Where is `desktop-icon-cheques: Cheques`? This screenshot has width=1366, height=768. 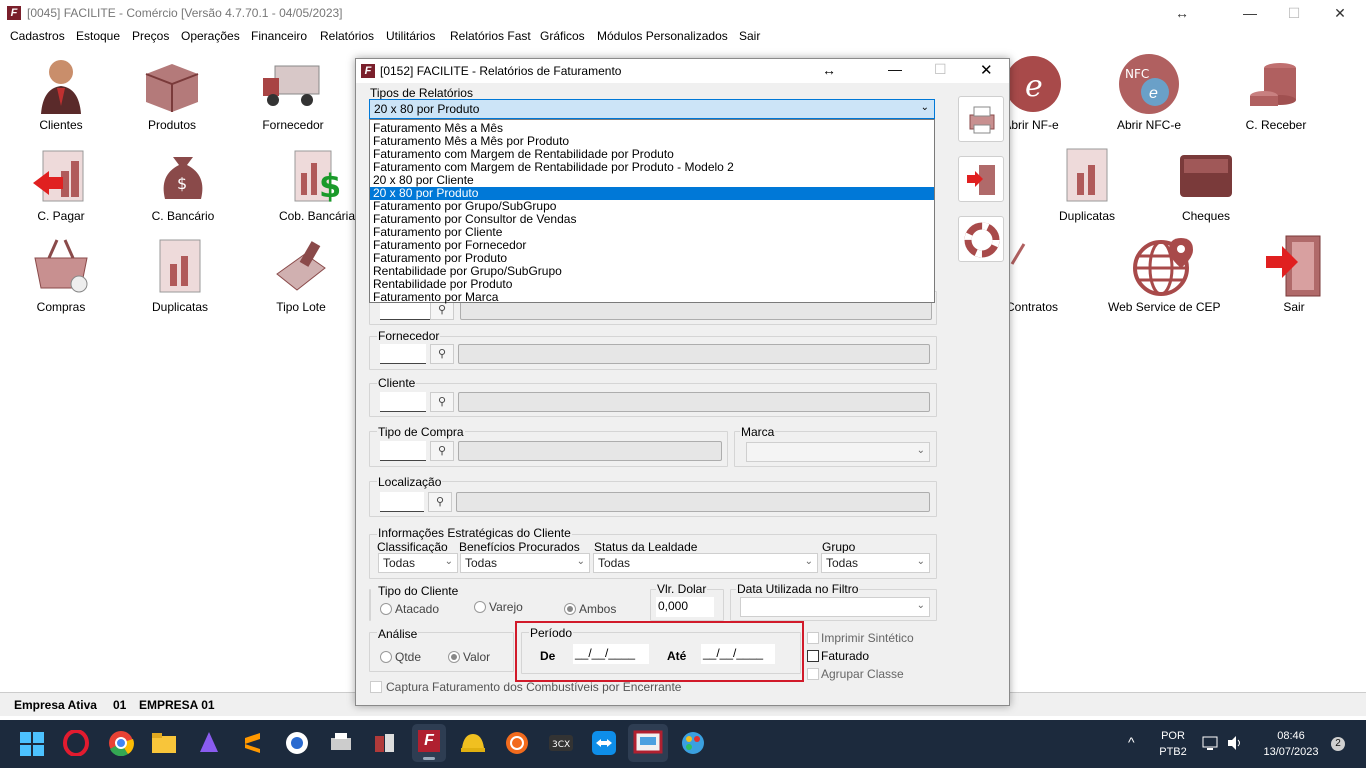
desktop-icon-cheques: Cheques is located at coordinates (1206, 183).